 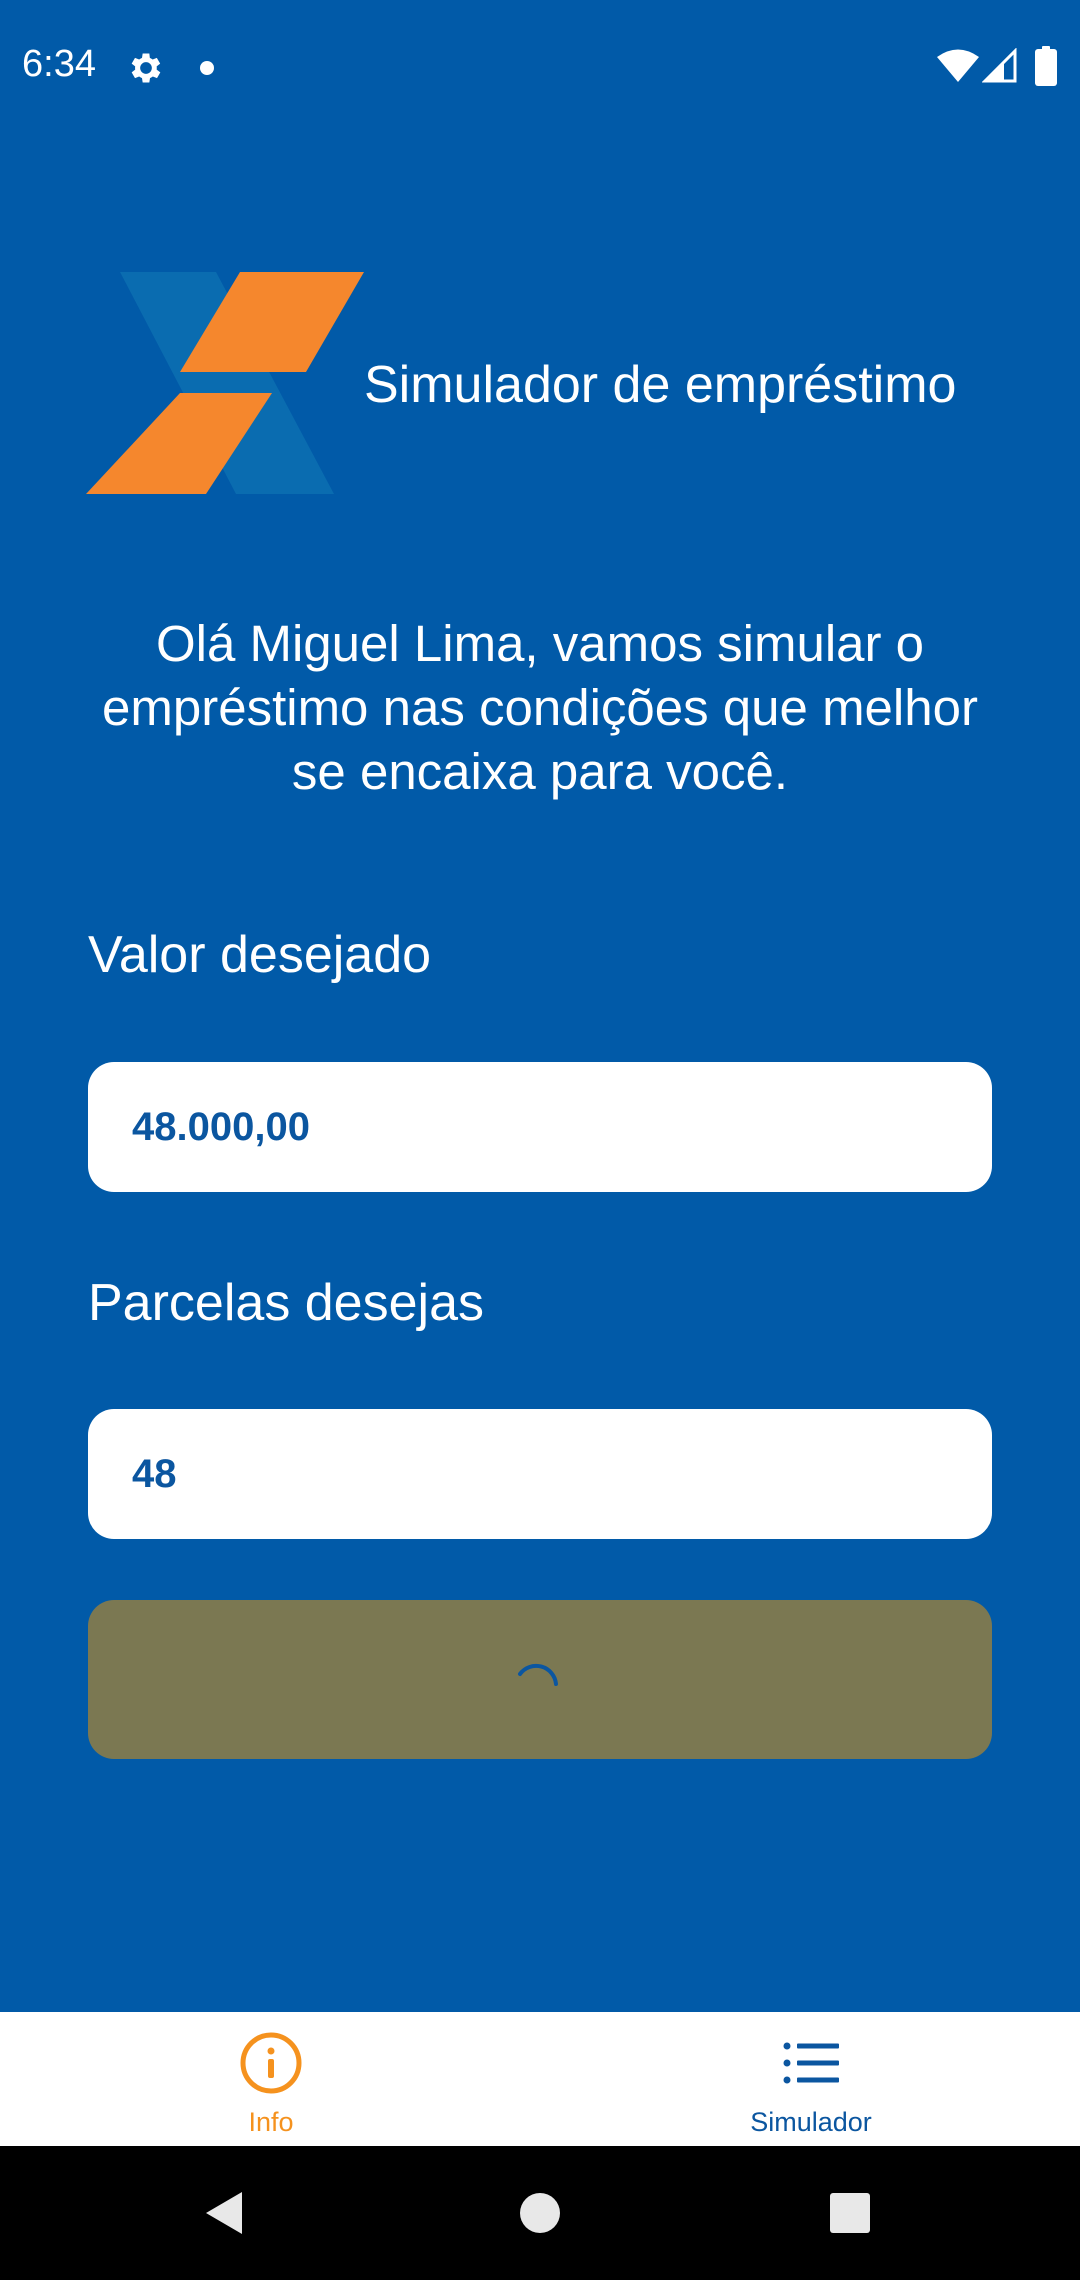 What do you see at coordinates (660, 385) in the screenshot?
I see `page-title: Simulador de empréstimo` at bounding box center [660, 385].